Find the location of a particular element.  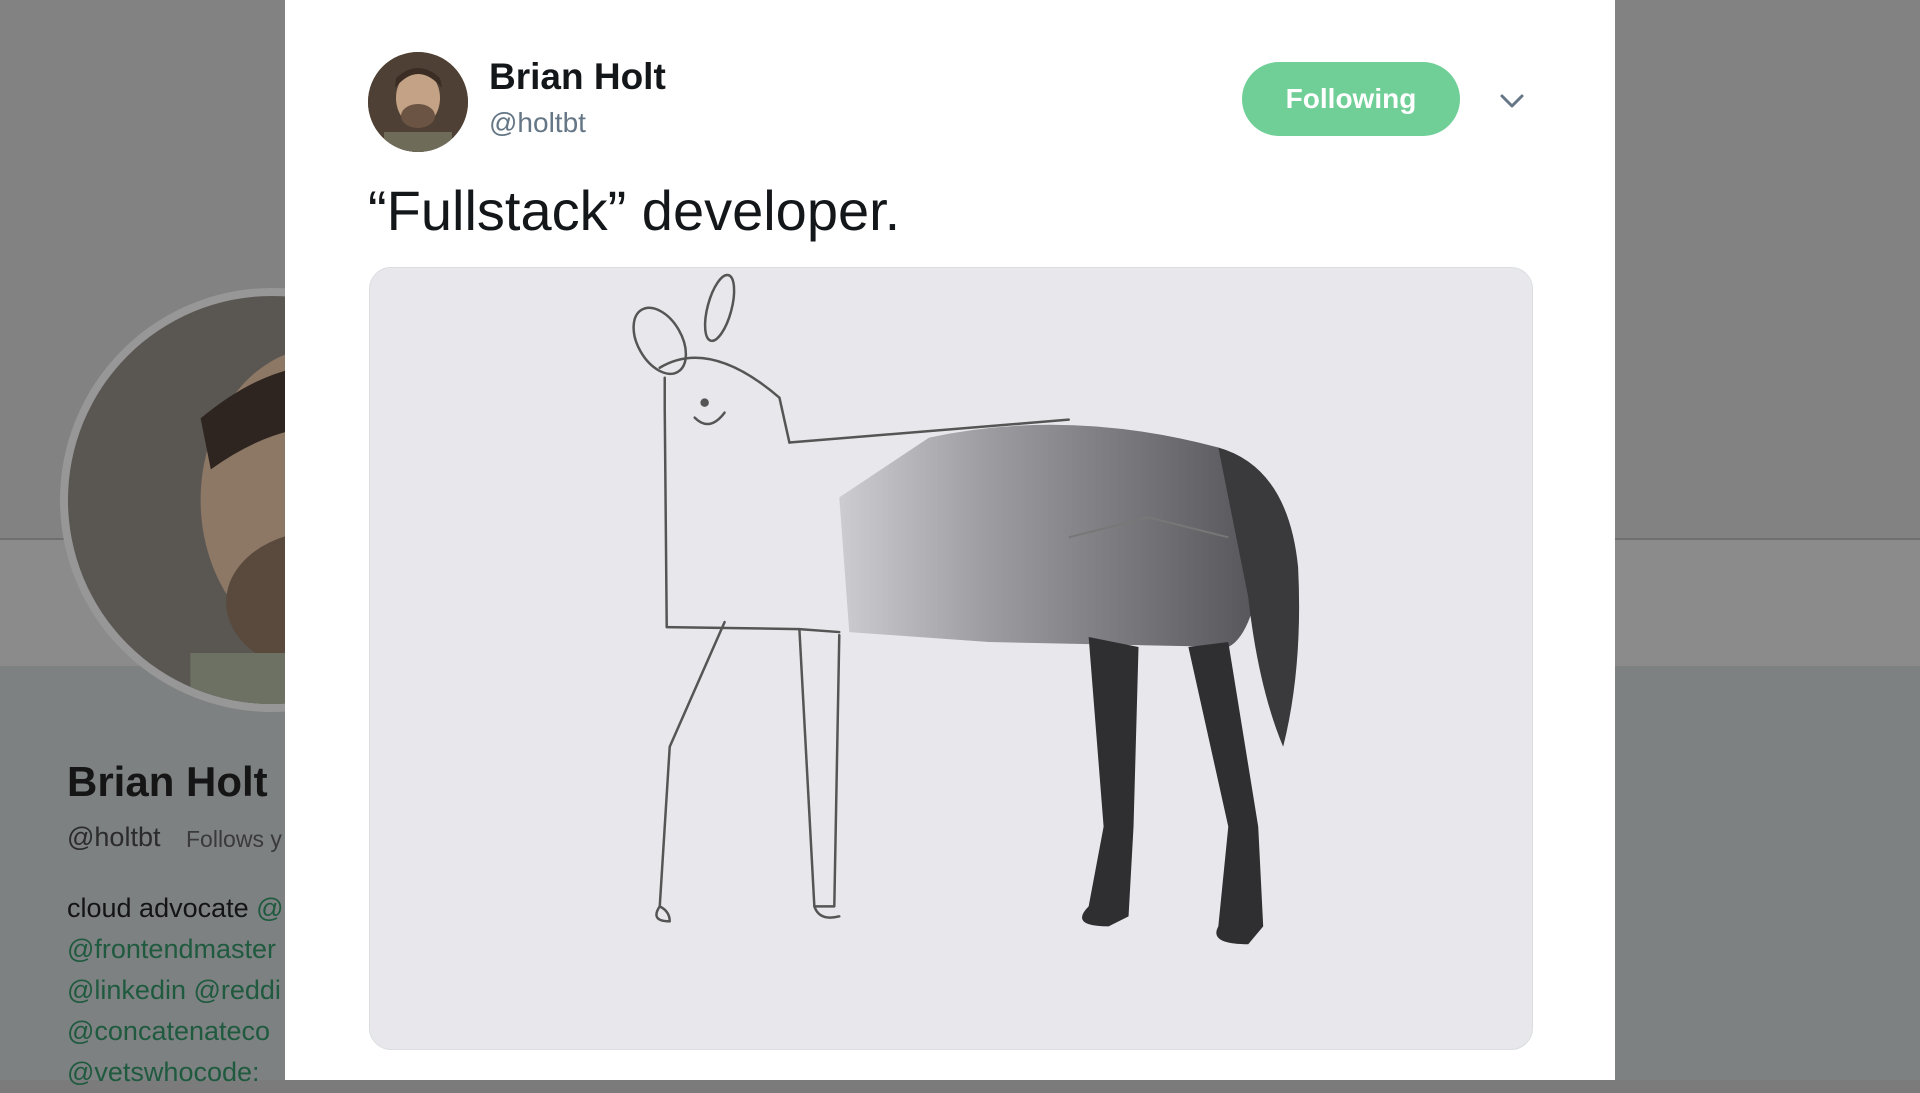

author-name: Brian Holt is located at coordinates (577, 77).